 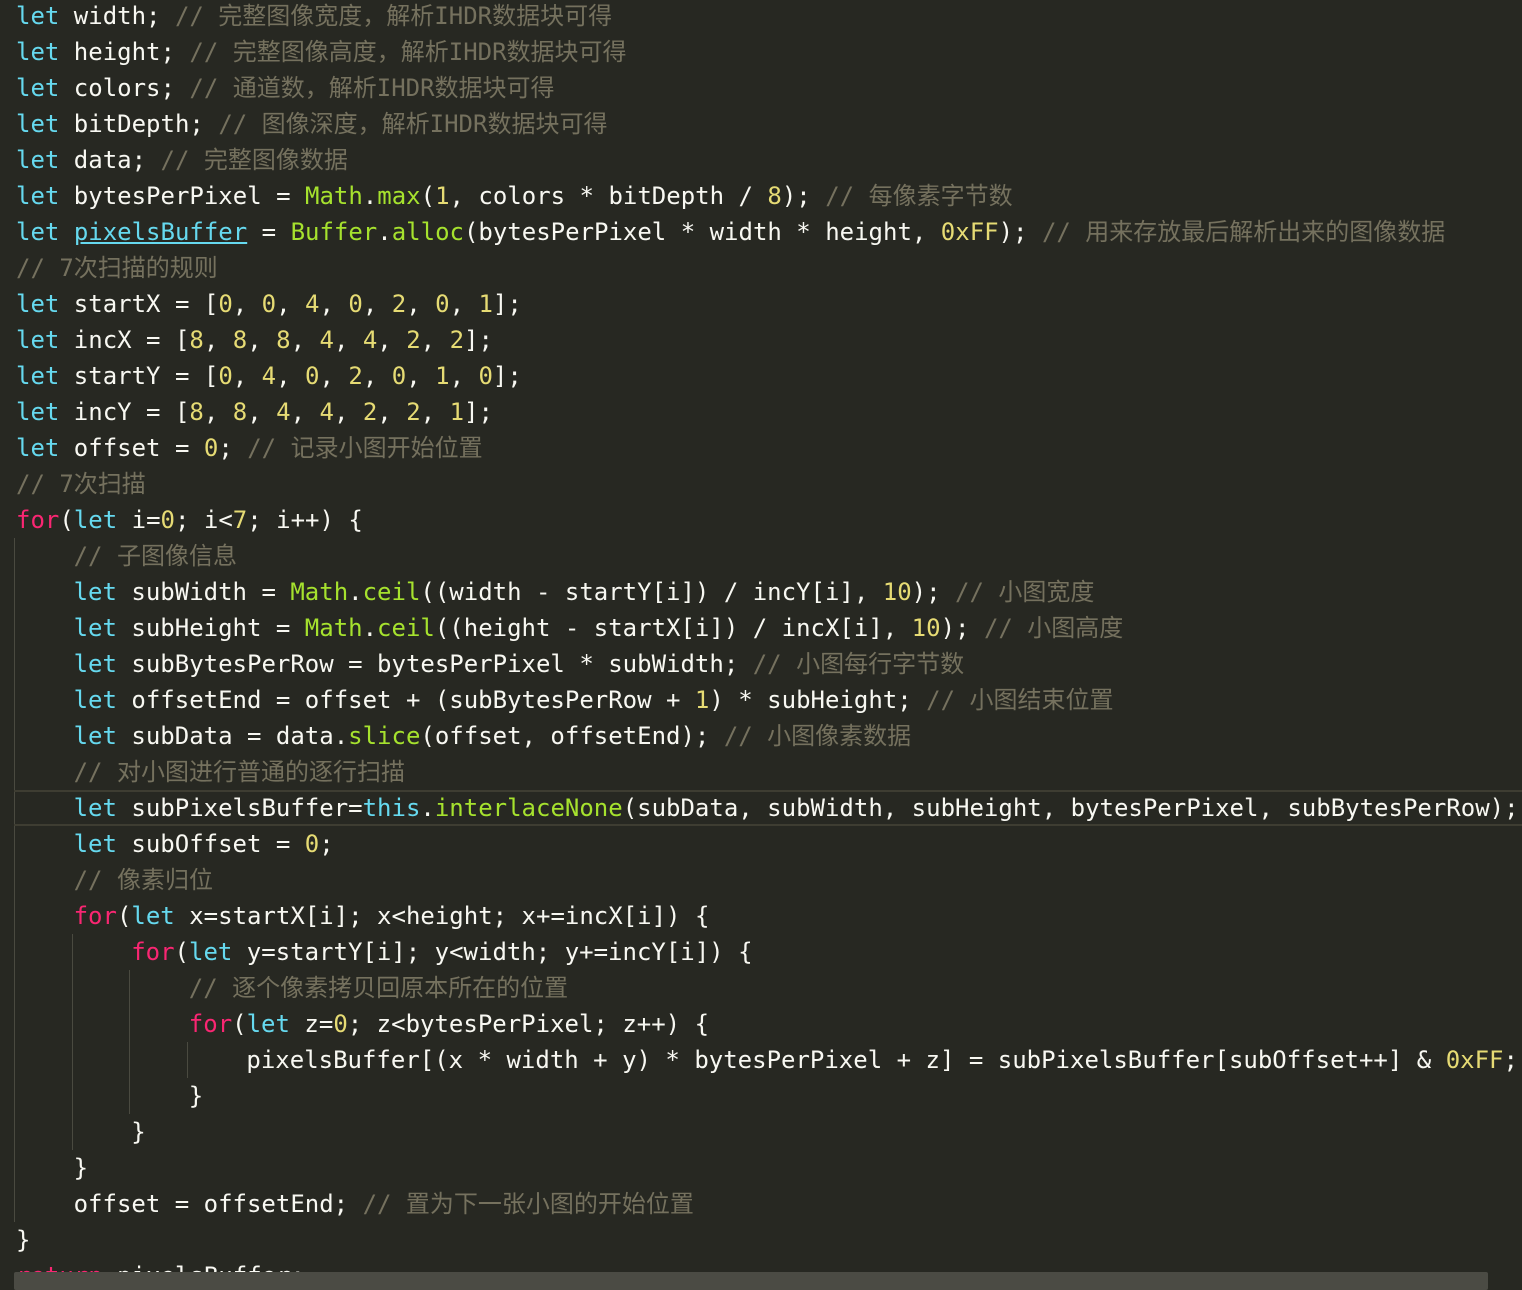 What do you see at coordinates (210, 844) in the screenshot?
I see `code-token: subOffset =` at bounding box center [210, 844].